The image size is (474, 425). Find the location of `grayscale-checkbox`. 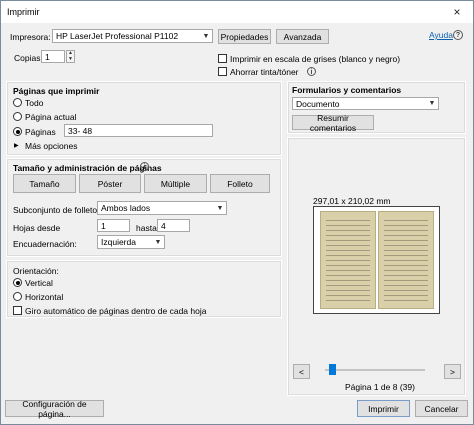

grayscale-checkbox is located at coordinates (222, 58).